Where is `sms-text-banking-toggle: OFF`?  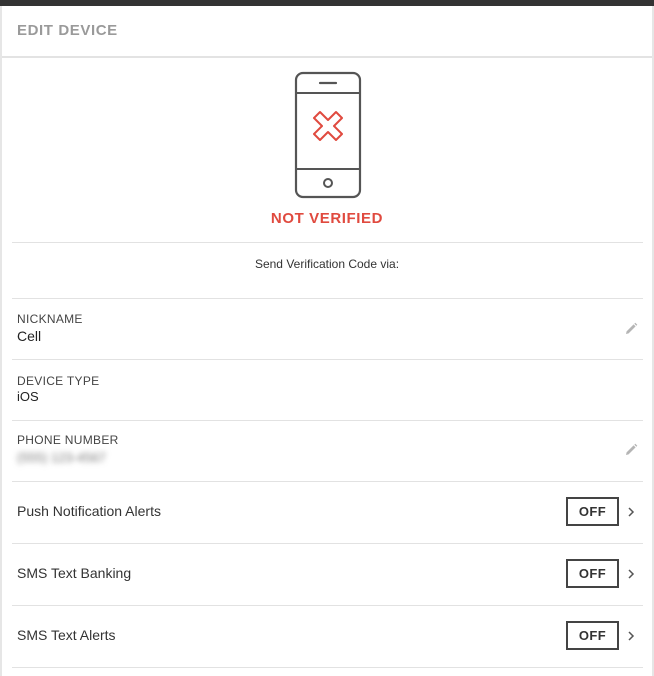
sms-text-banking-toggle: OFF is located at coordinates (592, 573).